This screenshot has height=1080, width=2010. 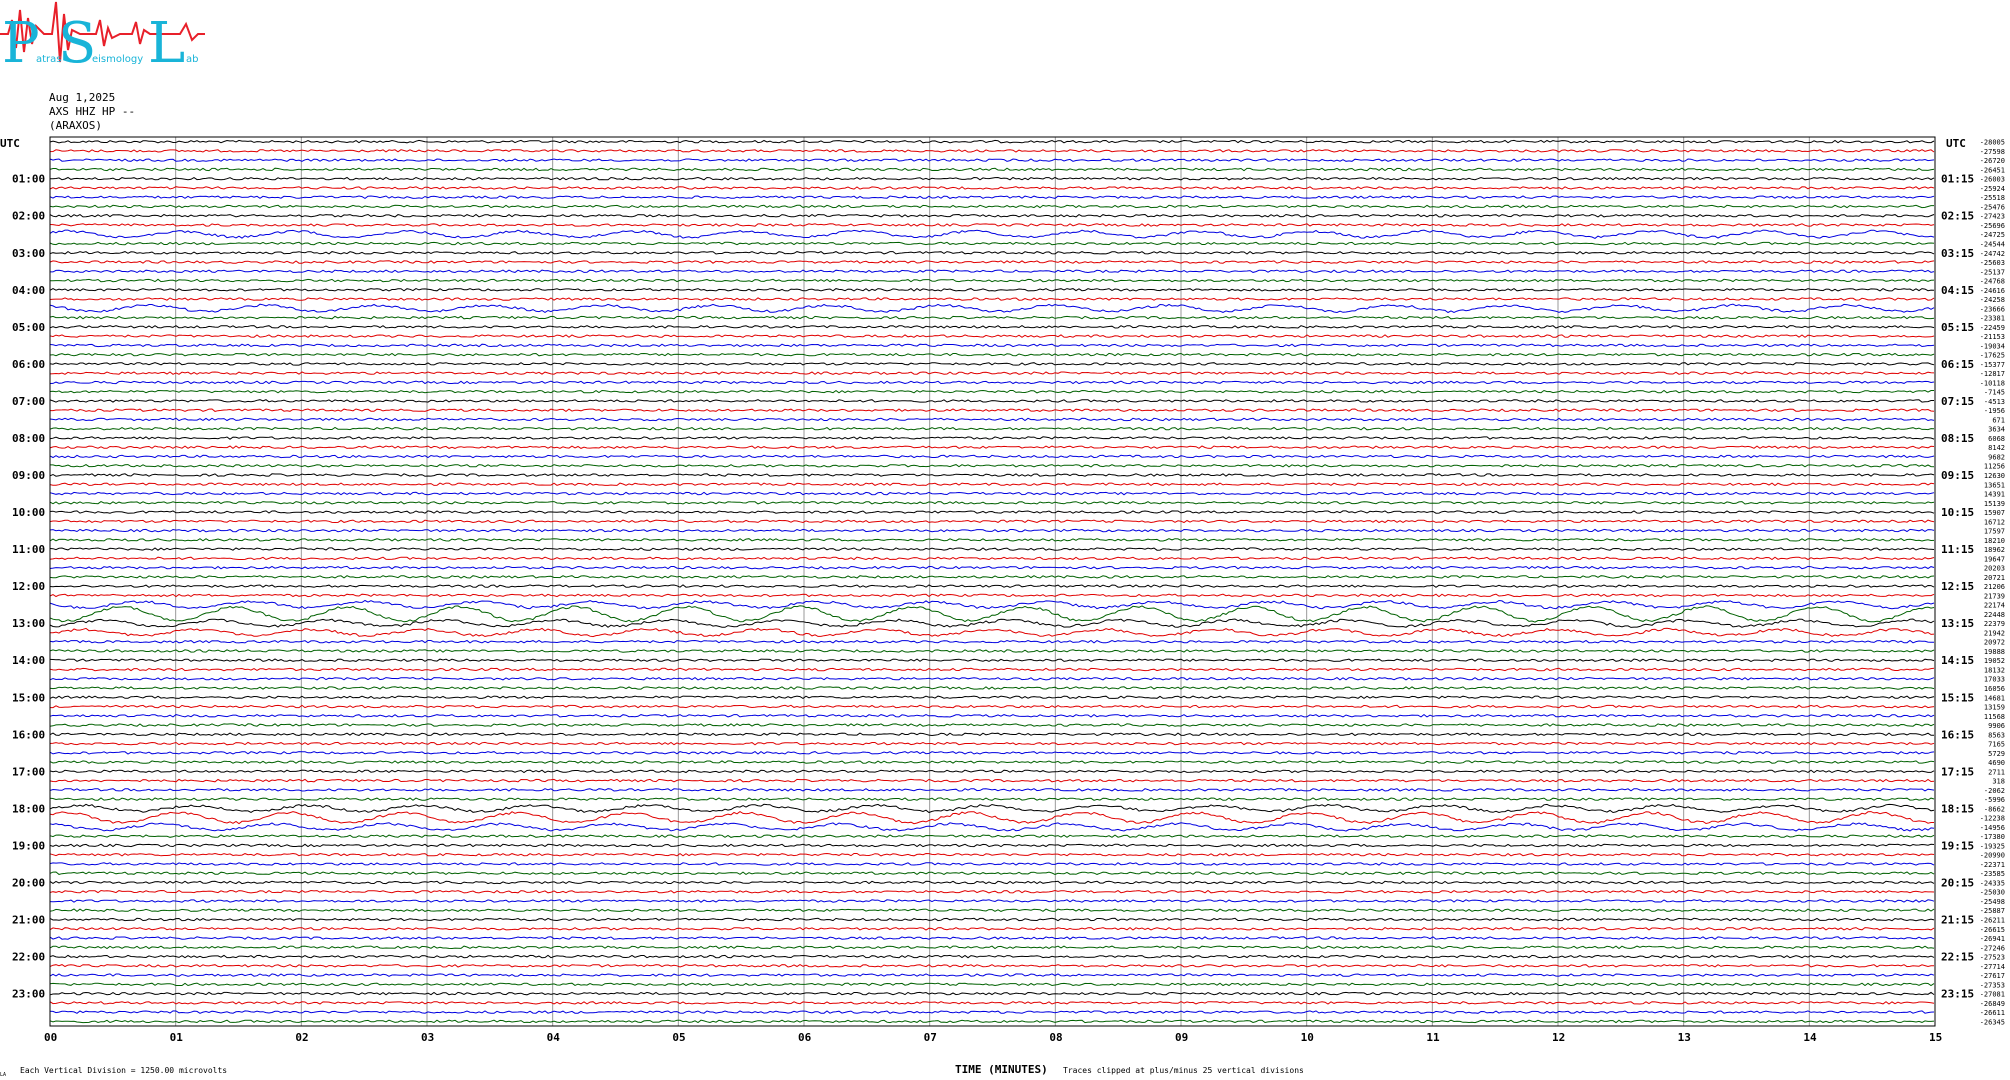 What do you see at coordinates (50, 1037) in the screenshot?
I see `x-tick-label-00: 00` at bounding box center [50, 1037].